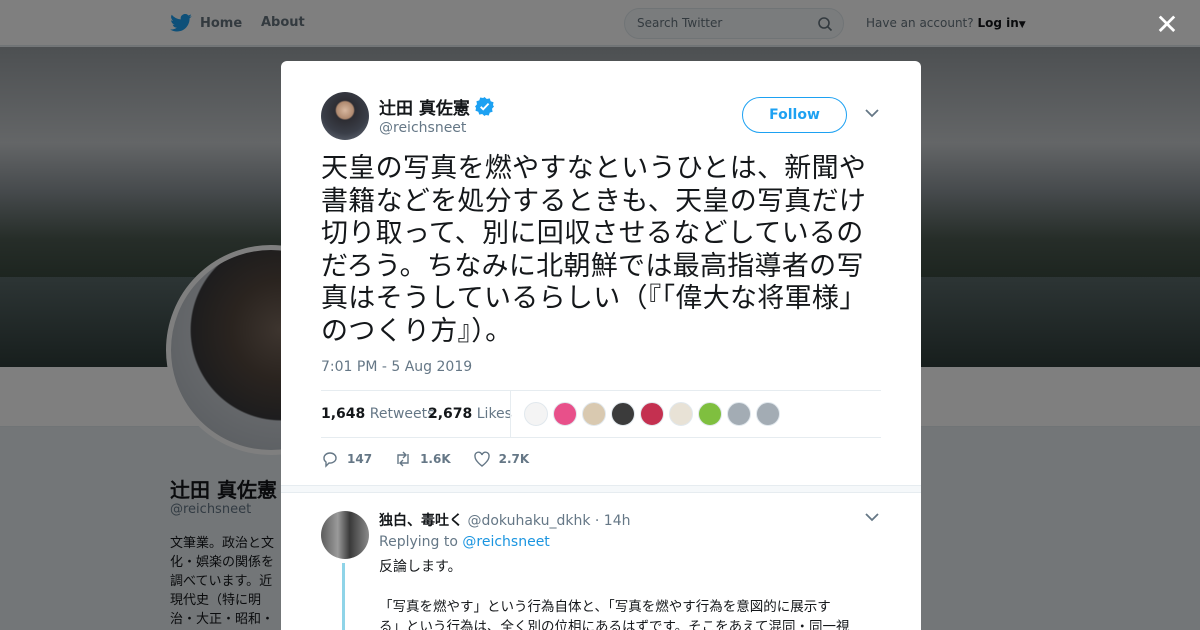  I want to click on author-name: 辻田 真佐憲, so click(424, 106).